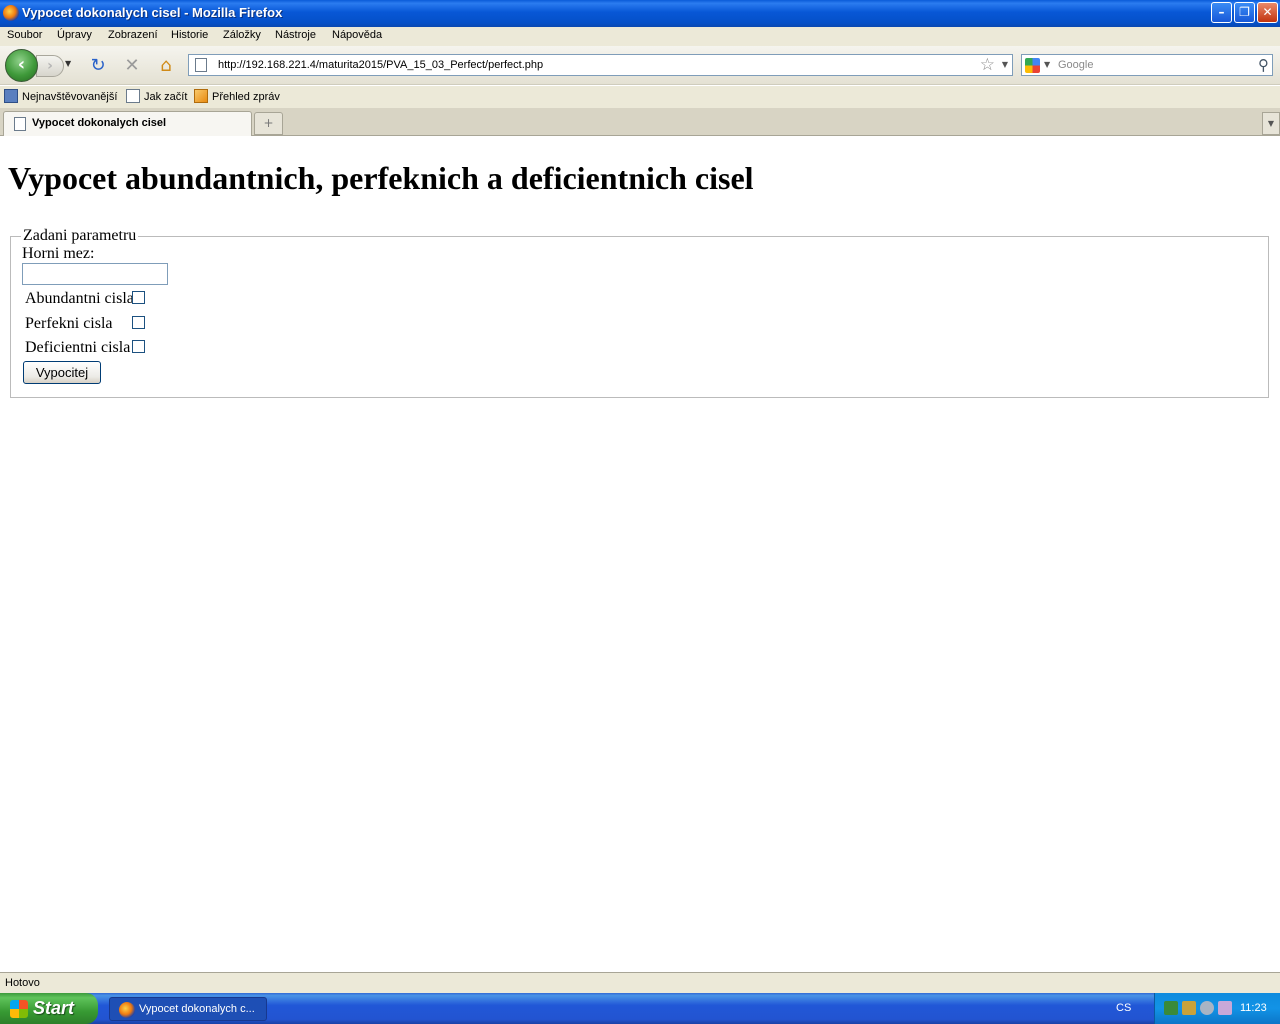  Describe the element at coordinates (166, 97) in the screenshot. I see `bookmark-label: Jak začít` at that location.